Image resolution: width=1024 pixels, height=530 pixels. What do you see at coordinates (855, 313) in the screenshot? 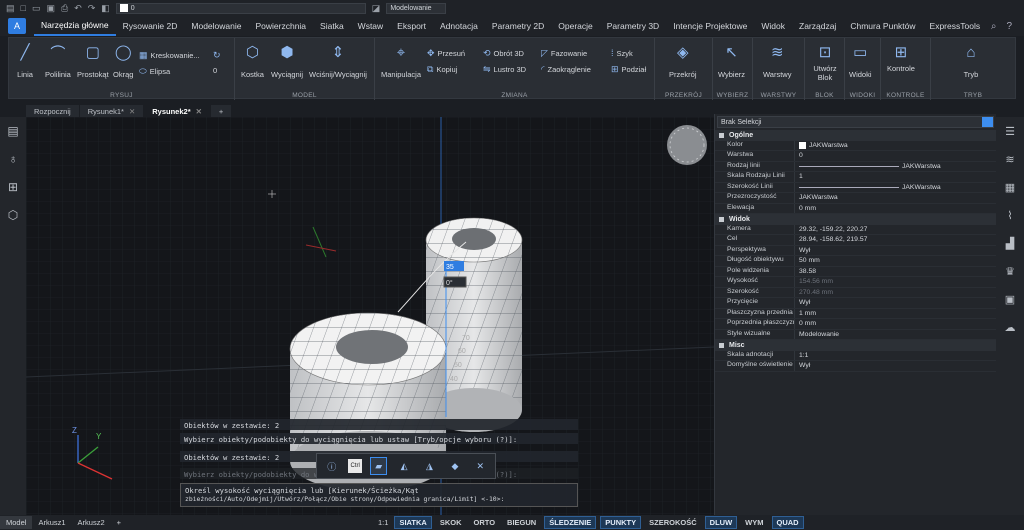
I see `property-row: Płaszczyzna przednia 1 mm` at bounding box center [855, 313].